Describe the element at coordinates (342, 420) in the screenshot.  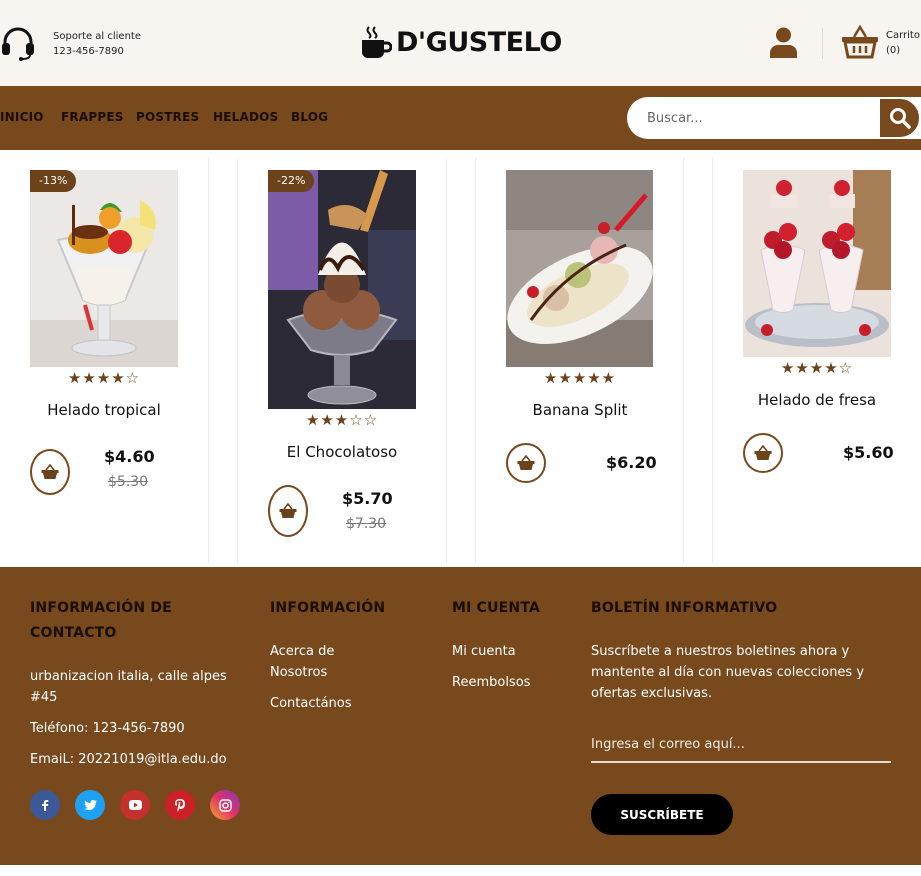
I see `rating-stars: ★★★☆☆` at that location.